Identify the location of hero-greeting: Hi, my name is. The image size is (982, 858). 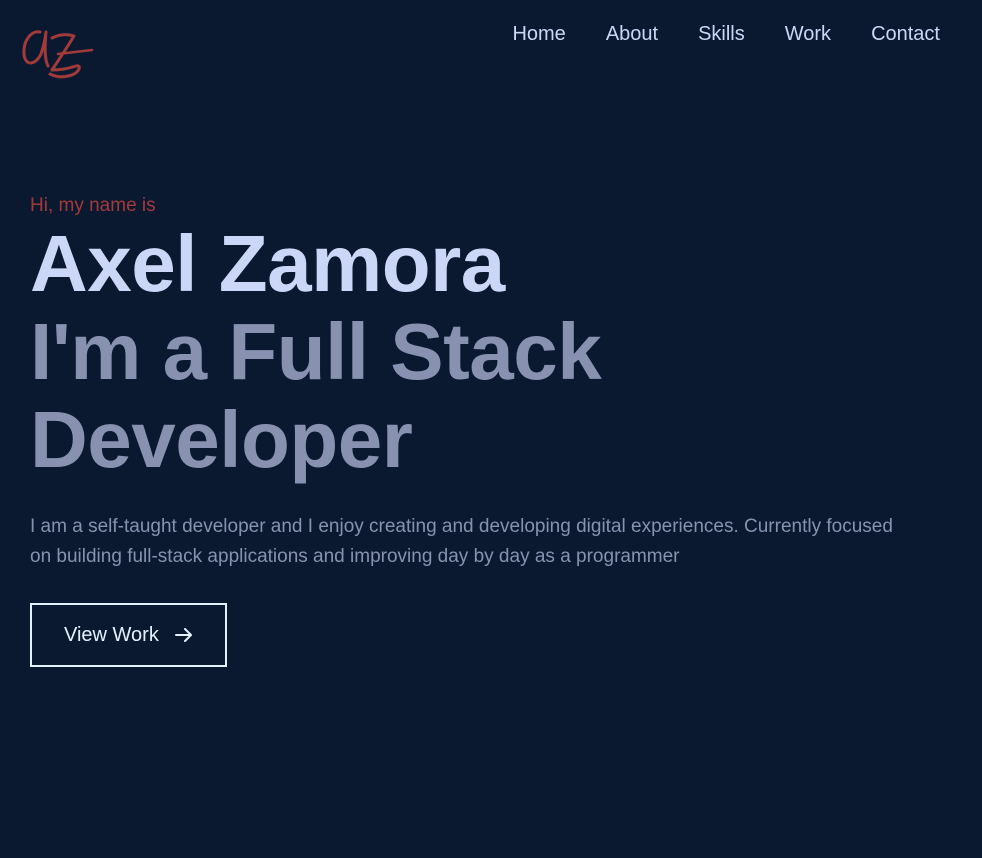
(93, 205).